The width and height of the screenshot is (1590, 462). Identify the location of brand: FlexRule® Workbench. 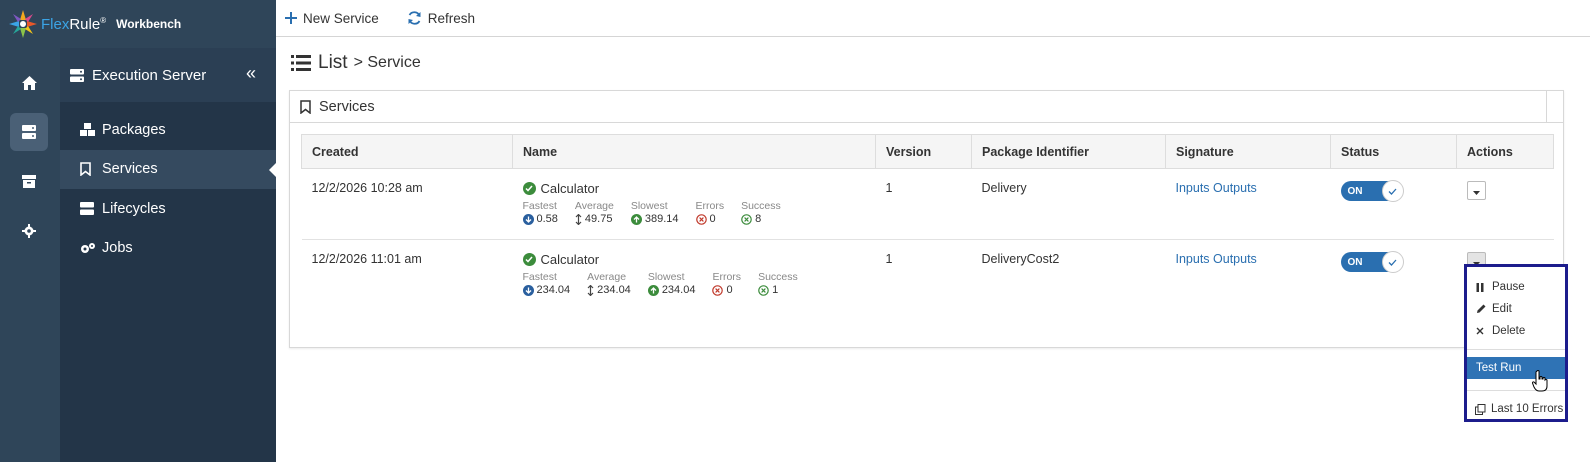
(138, 24).